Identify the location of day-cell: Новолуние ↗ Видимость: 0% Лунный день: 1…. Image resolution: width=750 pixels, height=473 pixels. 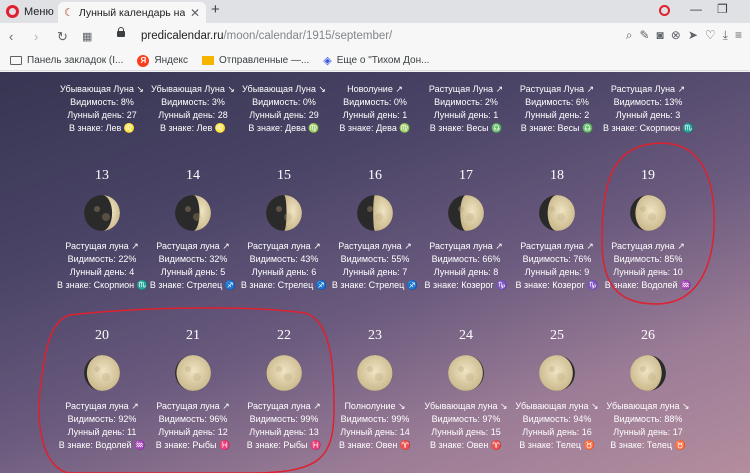
(375, 107).